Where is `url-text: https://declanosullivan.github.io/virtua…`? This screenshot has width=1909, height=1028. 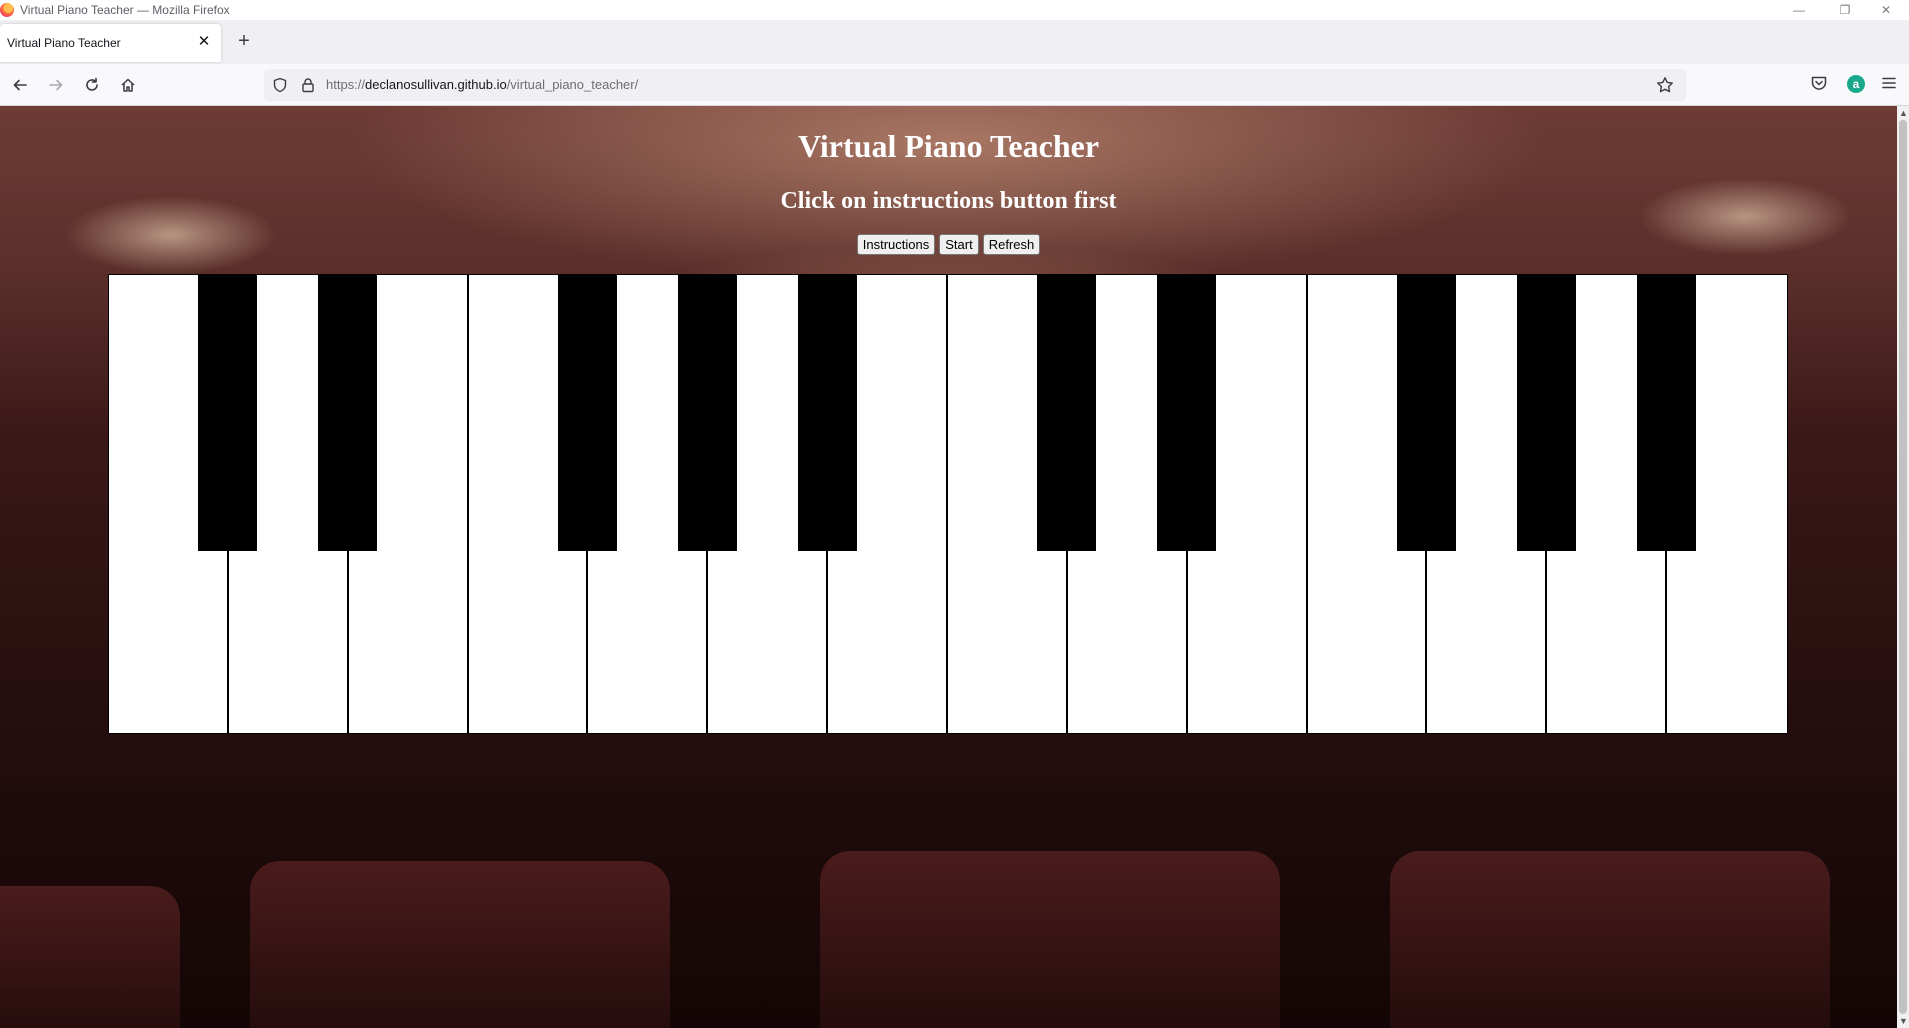 url-text: https://declanosullivan.github.io/virtua… is located at coordinates (482, 84).